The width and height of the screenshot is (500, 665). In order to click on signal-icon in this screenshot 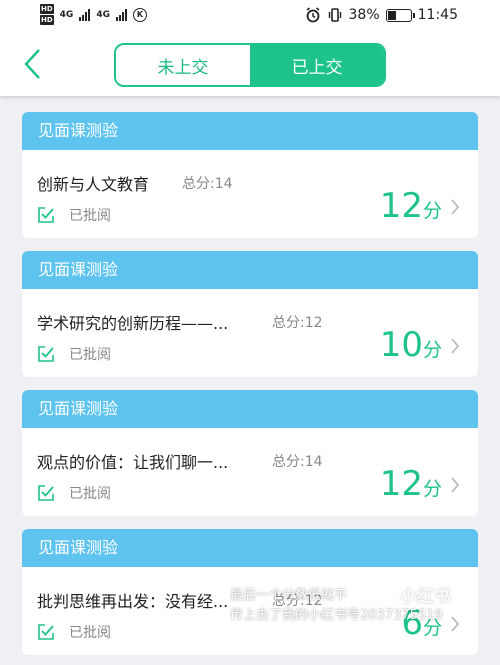, I will do `click(85, 15)`.